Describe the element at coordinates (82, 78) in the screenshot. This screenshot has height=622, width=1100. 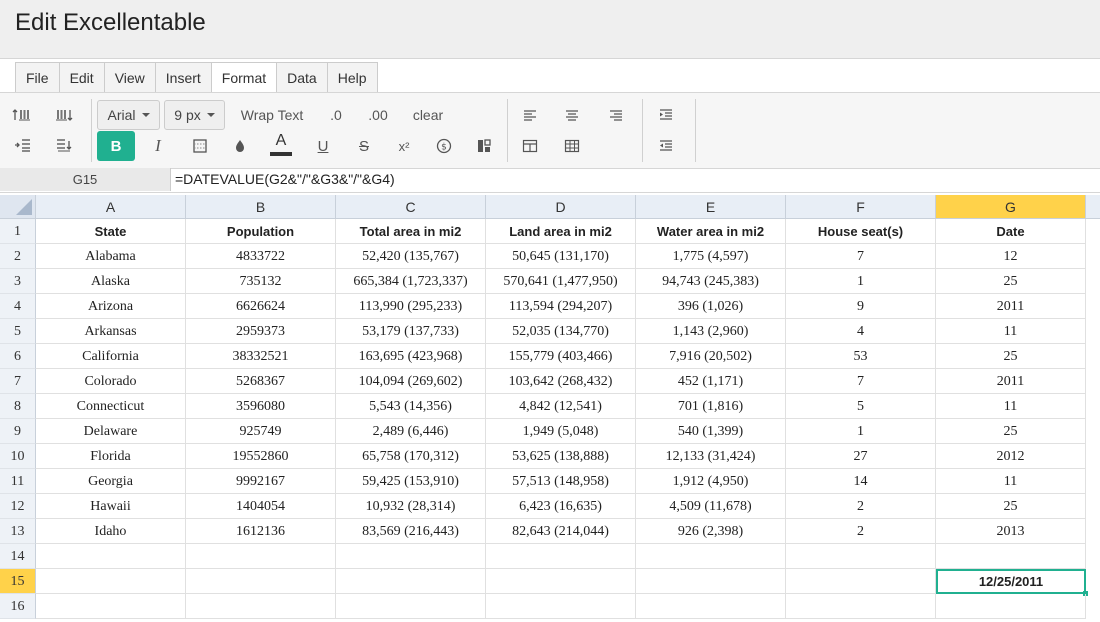
I see `menu-edit: Edit` at that location.